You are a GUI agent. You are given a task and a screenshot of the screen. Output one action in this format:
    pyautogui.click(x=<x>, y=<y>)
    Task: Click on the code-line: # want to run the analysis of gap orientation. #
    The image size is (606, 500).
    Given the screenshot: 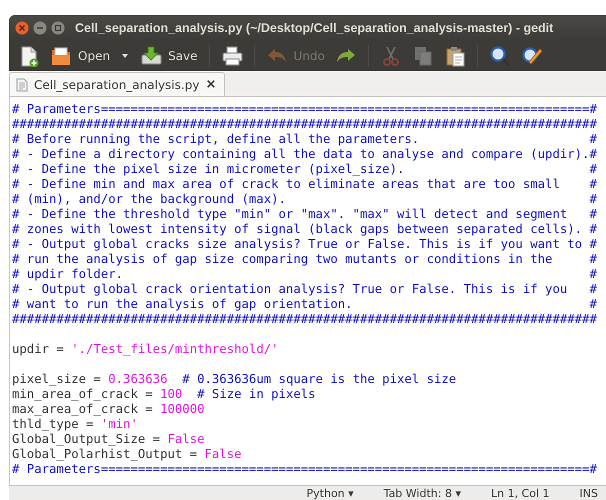 What is the action you would take?
    pyautogui.click(x=305, y=304)
    